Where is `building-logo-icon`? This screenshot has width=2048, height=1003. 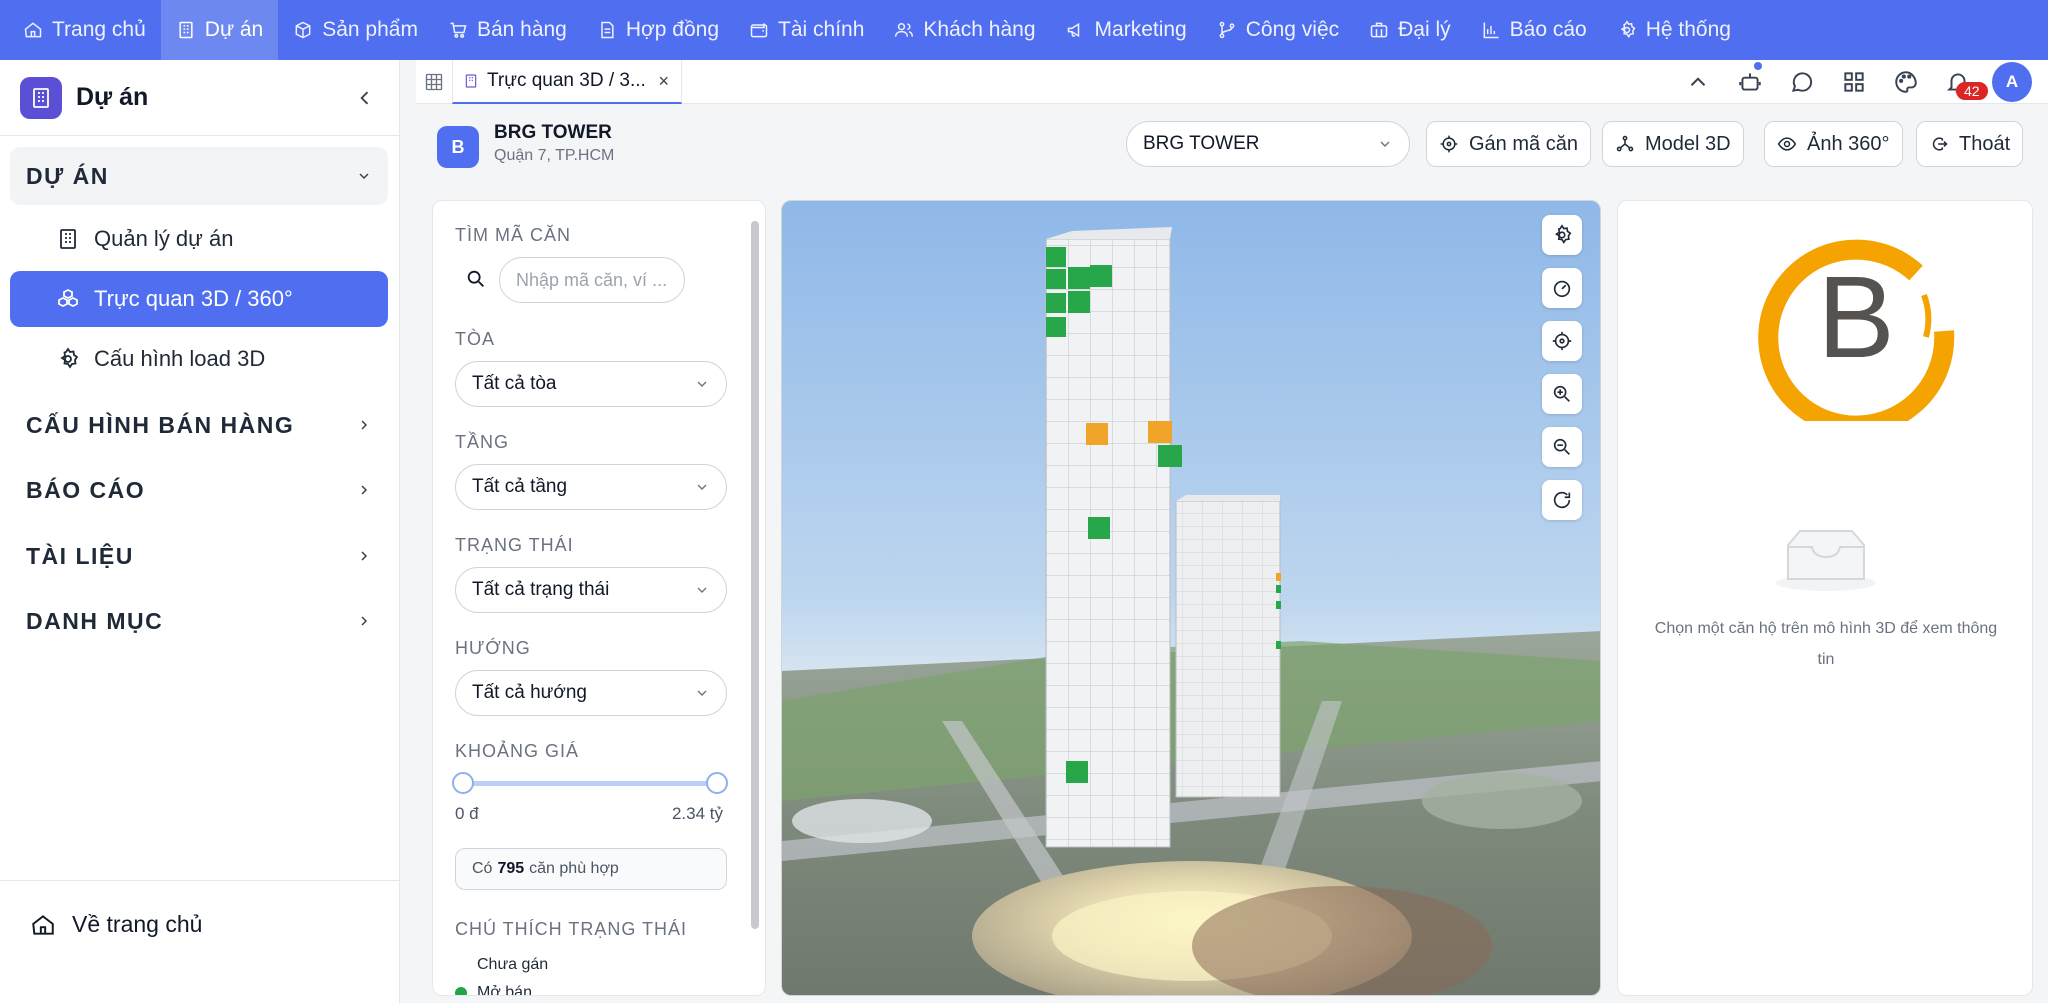
building-logo-icon is located at coordinates (41, 97).